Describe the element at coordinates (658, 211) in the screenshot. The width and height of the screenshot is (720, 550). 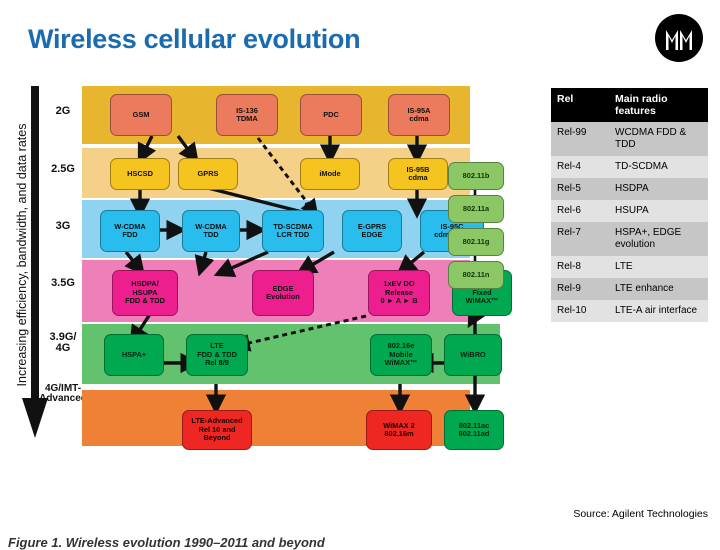
I see `cell-features: HSUPA` at that location.